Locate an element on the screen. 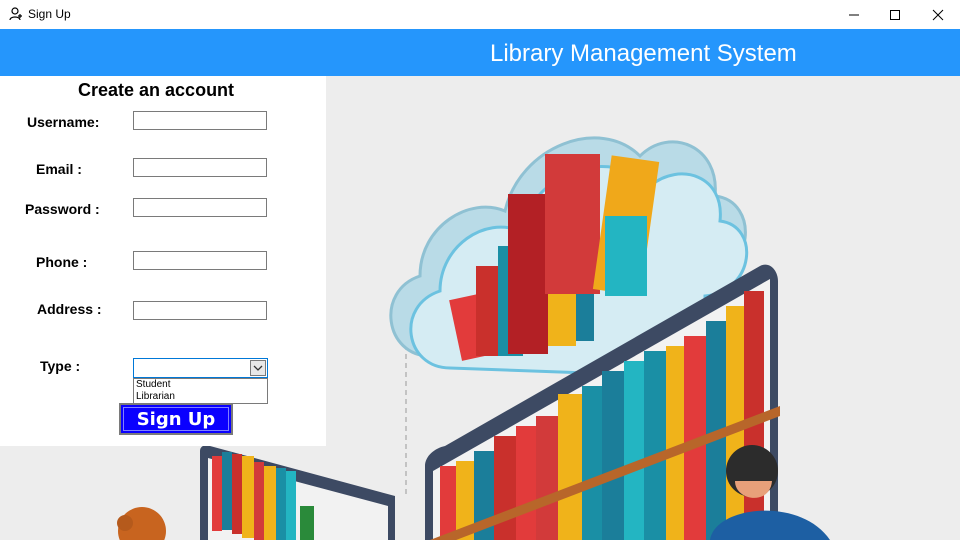 This screenshot has height=540, width=960. app-header: Library Management System is located at coordinates (480, 52).